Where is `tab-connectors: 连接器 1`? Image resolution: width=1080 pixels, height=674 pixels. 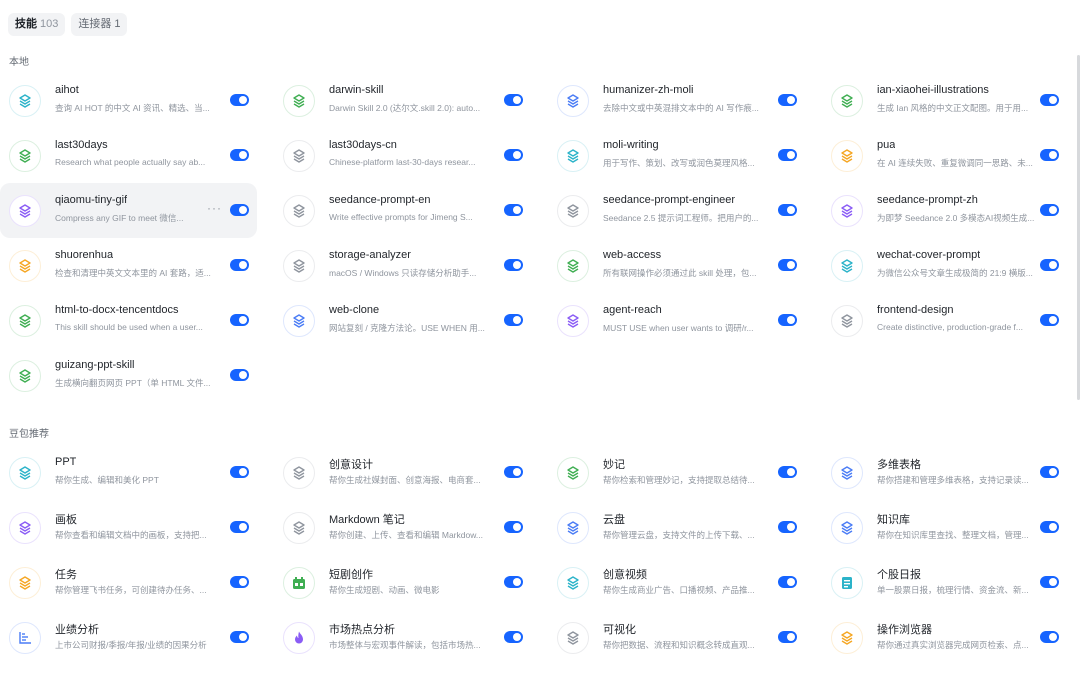 tab-connectors: 连接器 1 is located at coordinates (99, 24).